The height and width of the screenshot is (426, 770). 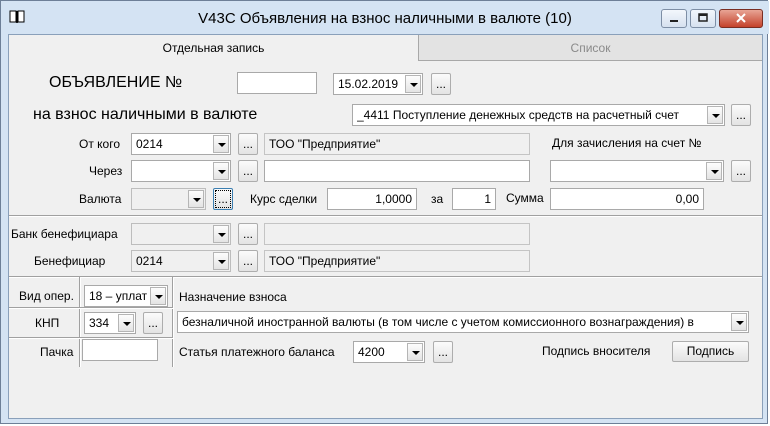 What do you see at coordinates (284, 199) in the screenshot?
I see `rate-label: Курс сделки` at bounding box center [284, 199].